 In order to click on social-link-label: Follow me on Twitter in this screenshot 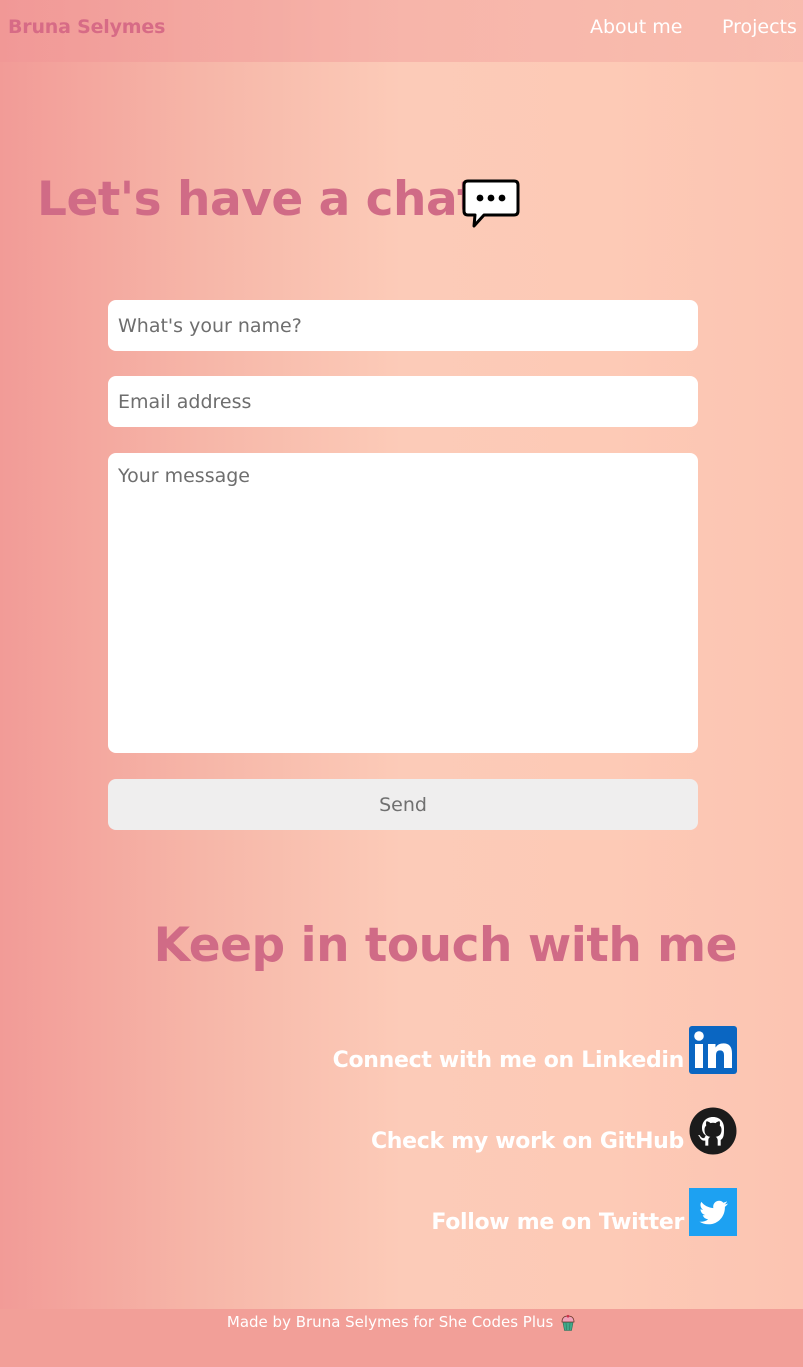, I will do `click(557, 1223)`.